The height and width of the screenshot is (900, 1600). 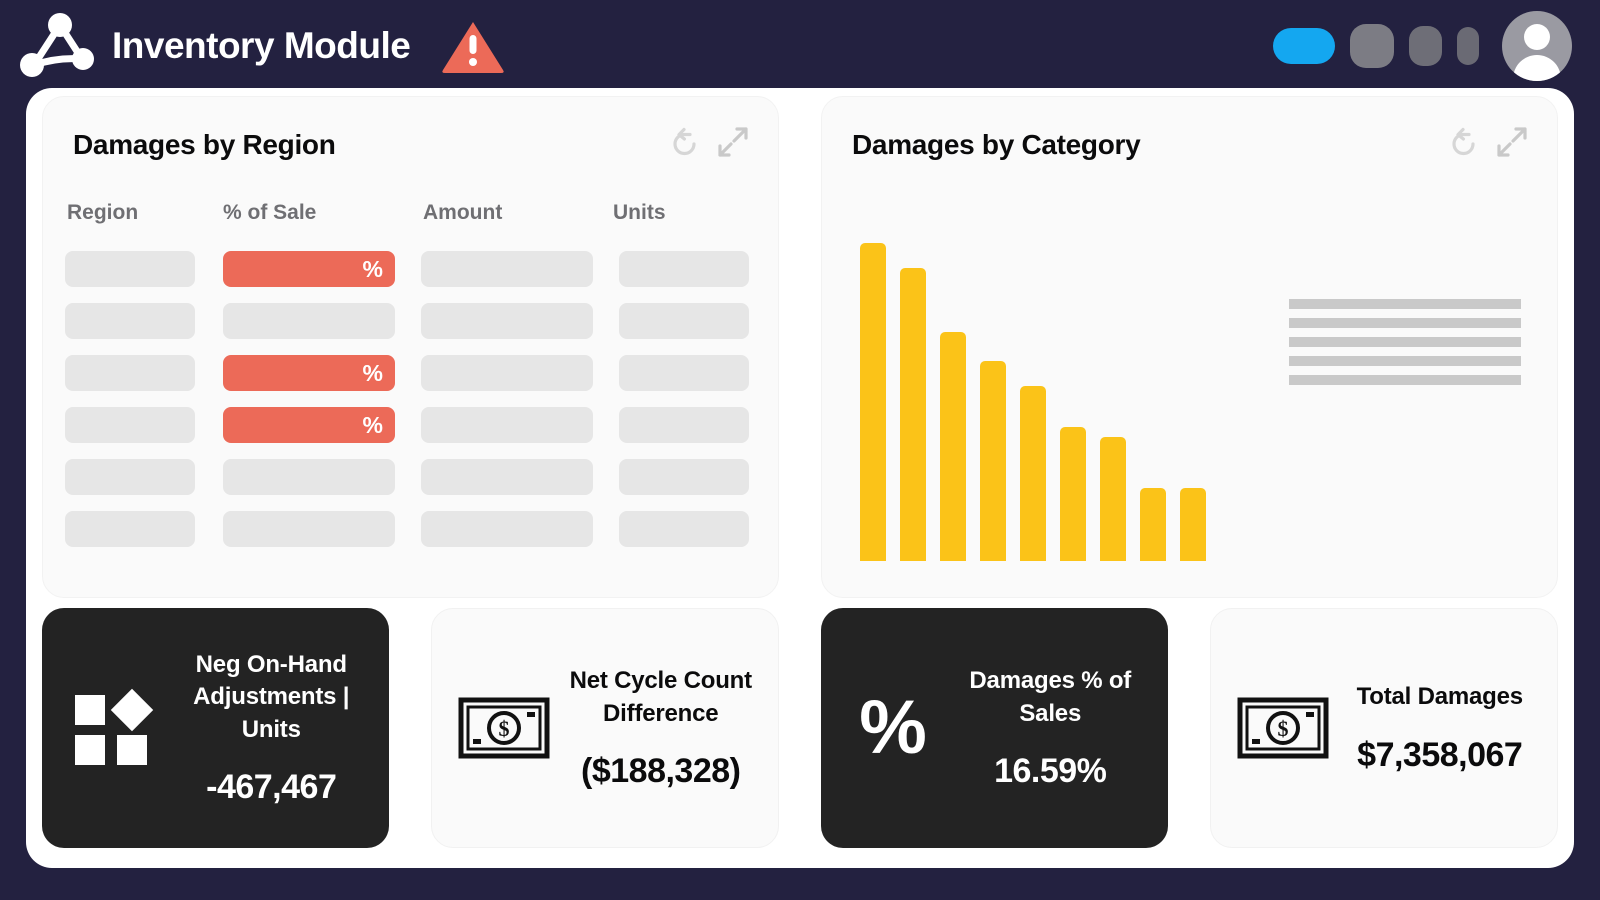 I want to click on four-squares-icon, so click(x=114, y=727).